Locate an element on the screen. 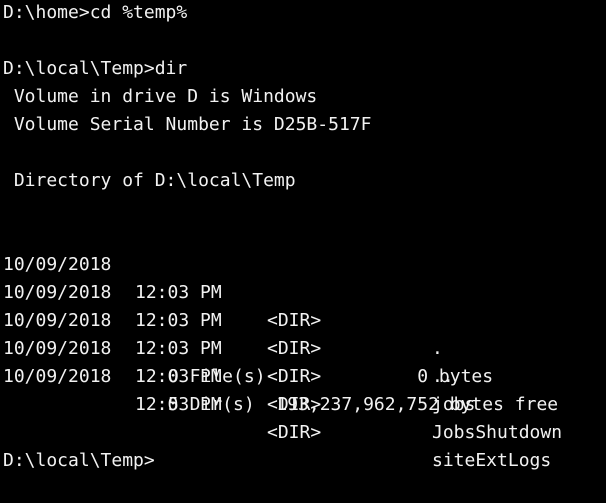  directory-of-line: Directory of D:\local\Temp is located at coordinates (149, 180).